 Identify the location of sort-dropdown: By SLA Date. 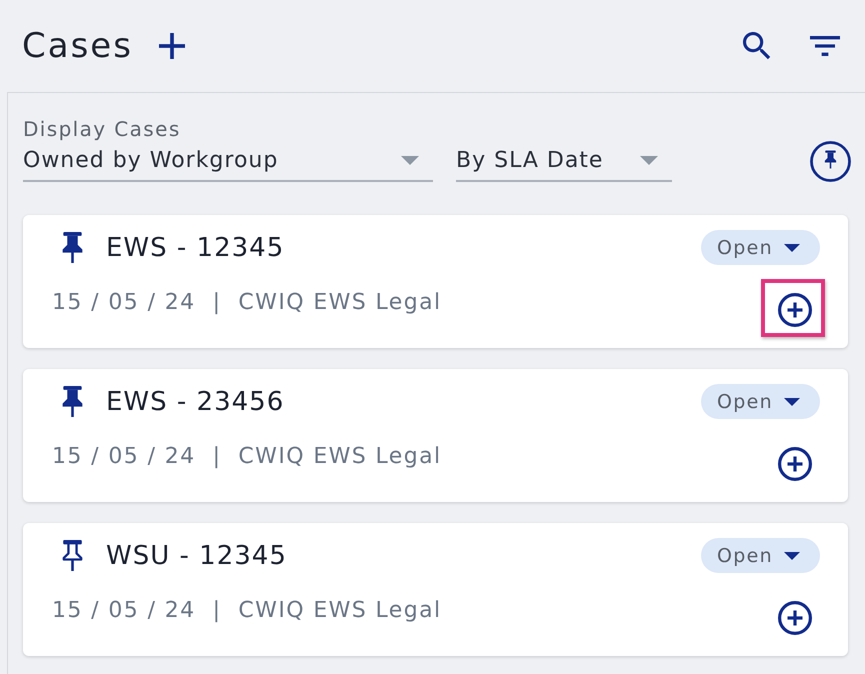
(564, 162).